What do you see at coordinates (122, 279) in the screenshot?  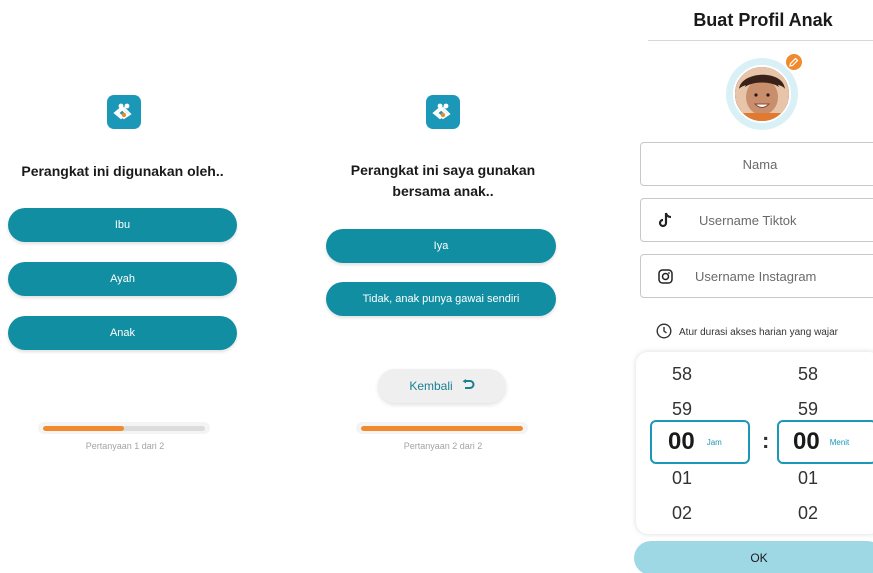 I see `option-ayah-button: Ayah` at bounding box center [122, 279].